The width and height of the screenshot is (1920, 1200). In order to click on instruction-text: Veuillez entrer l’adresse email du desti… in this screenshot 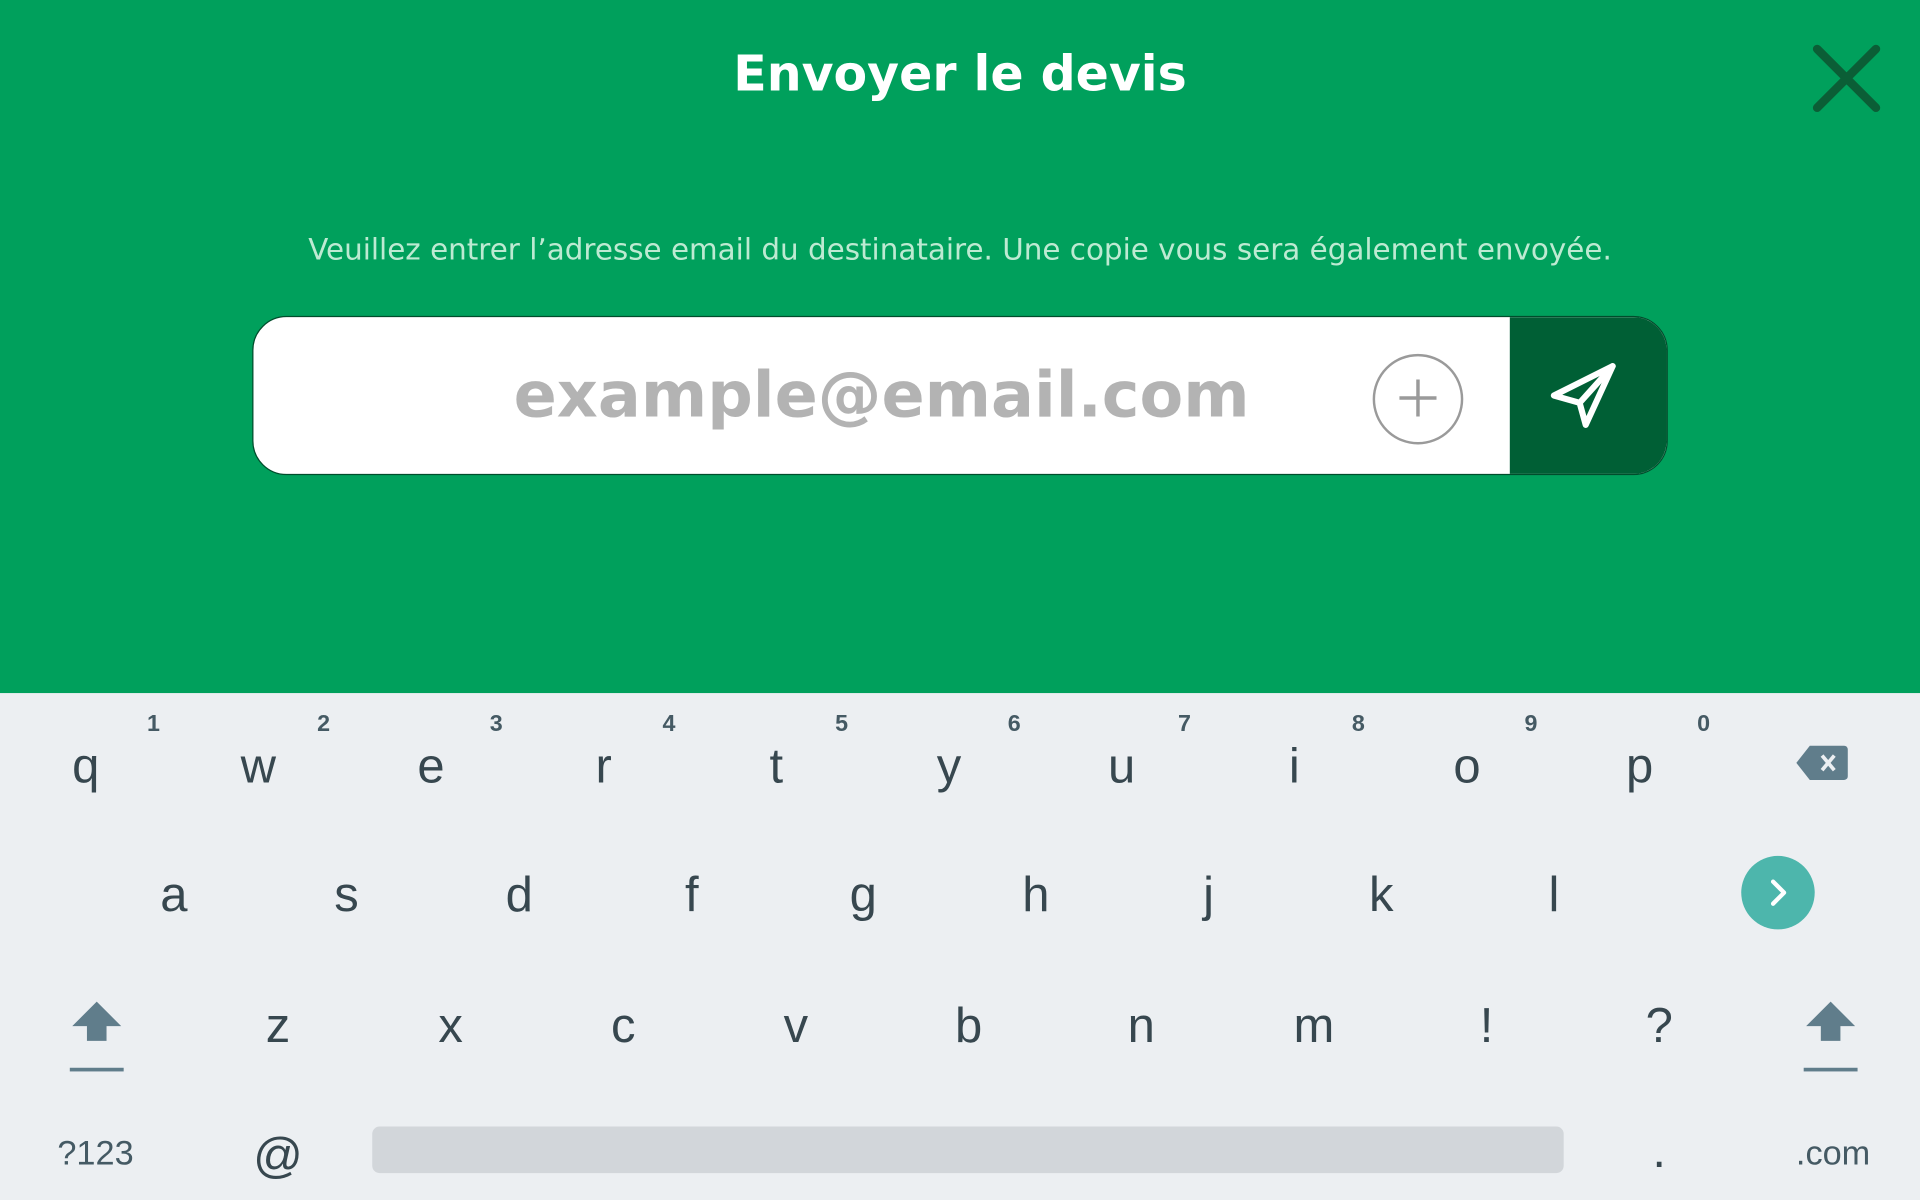, I will do `click(960, 249)`.